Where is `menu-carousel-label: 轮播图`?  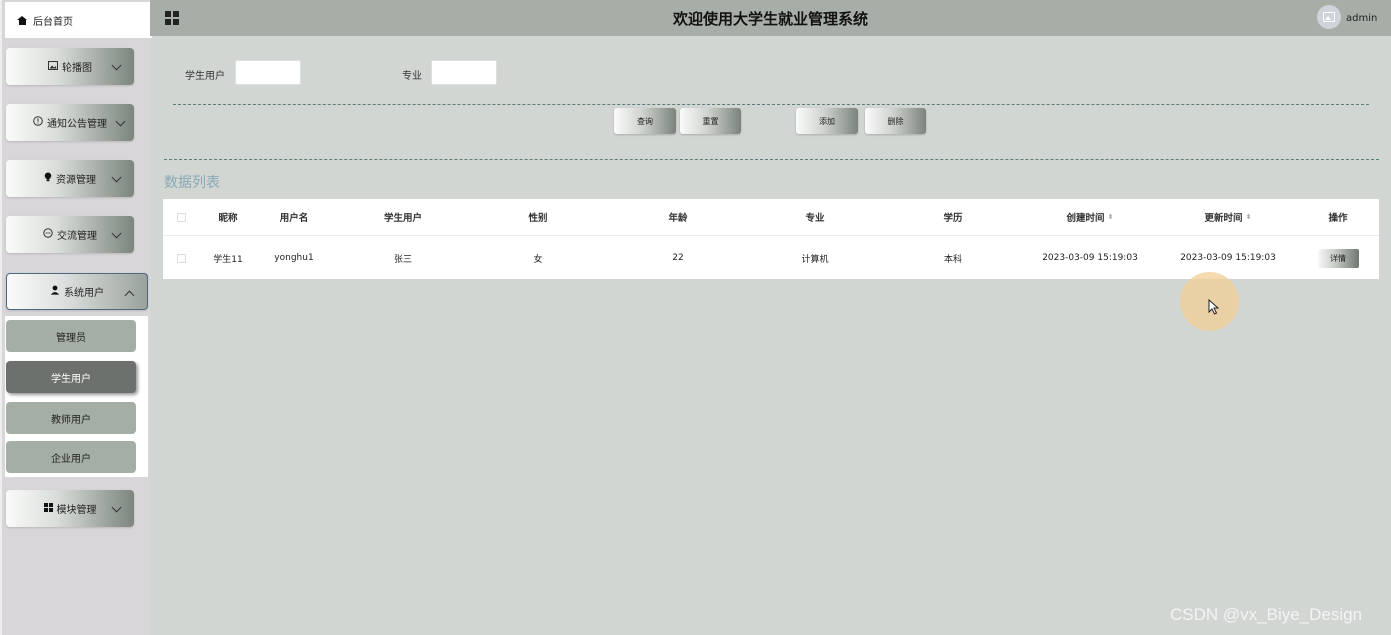
menu-carousel-label: 轮播图 is located at coordinates (77, 68).